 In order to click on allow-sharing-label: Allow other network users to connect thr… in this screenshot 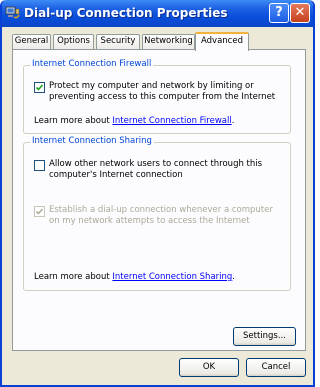, I will do `click(163, 170)`.